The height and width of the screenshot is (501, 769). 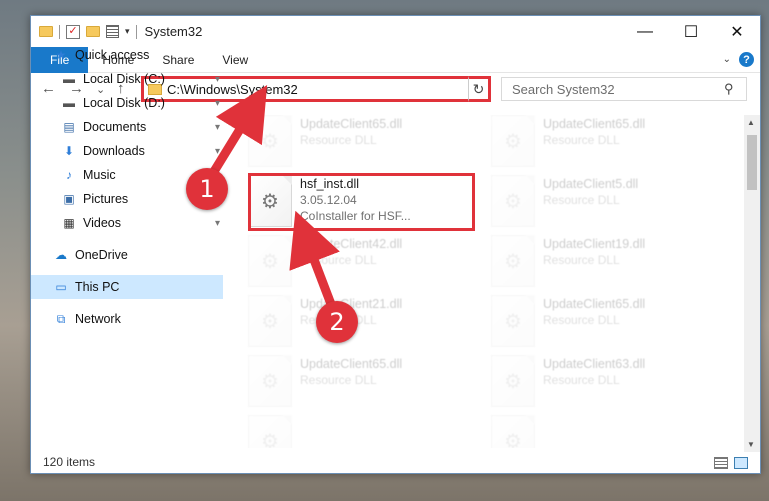 I want to click on sidebar-item-local-disk-d: ▬ Local Disk (D:) ▾, so click(x=127, y=103).